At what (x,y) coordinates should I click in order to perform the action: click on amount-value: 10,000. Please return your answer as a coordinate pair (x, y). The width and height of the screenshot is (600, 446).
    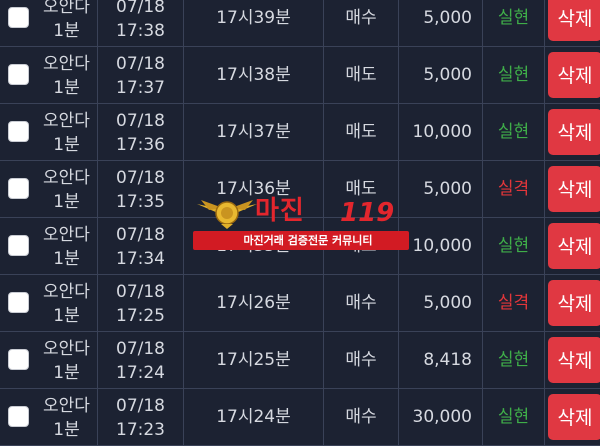
    Looking at the image, I should click on (442, 132).